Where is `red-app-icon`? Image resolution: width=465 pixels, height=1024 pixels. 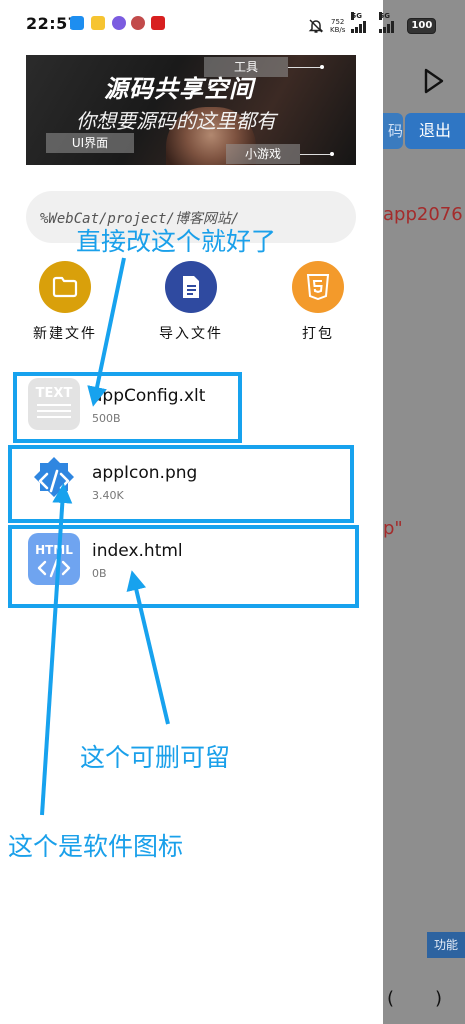 red-app-icon is located at coordinates (158, 23).